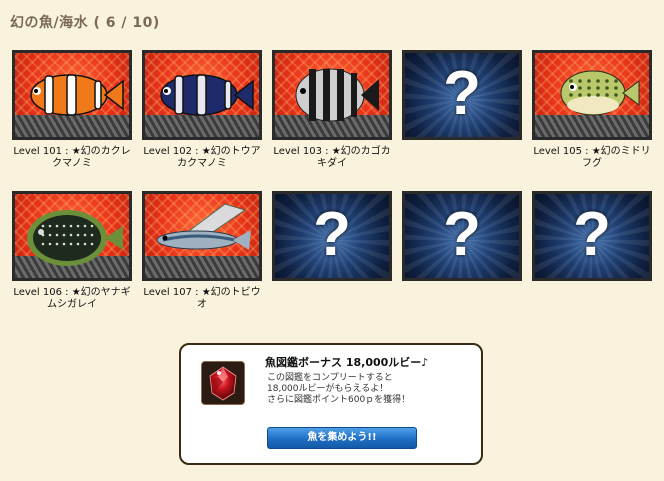 This screenshot has height=481, width=664. What do you see at coordinates (332, 157) in the screenshot?
I see `fish-label: Level 103 : ★幻のカゴカキダイ` at bounding box center [332, 157].